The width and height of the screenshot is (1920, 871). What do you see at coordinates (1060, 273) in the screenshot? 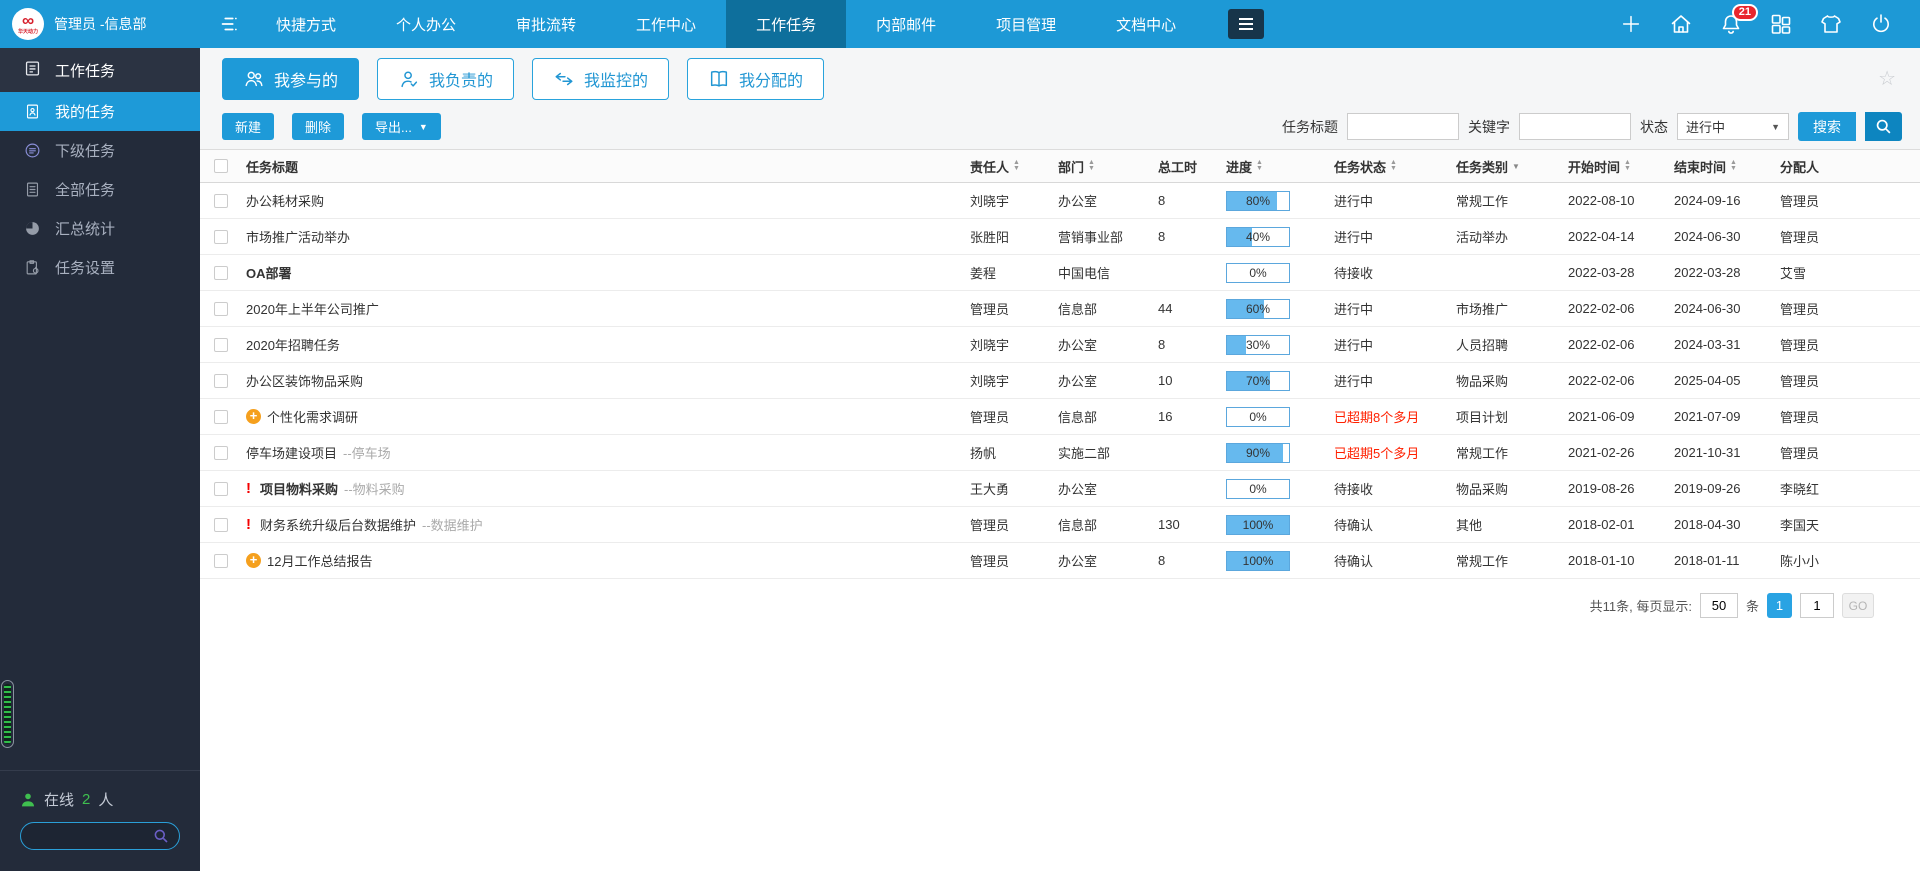
I see `table-row: OA部署 姜程 中国电信 0% 待接收 2022-03-28 2022-03-28 艾雪` at bounding box center [1060, 273].